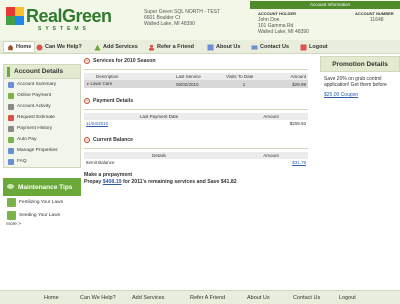 The width and height of the screenshot is (400, 304). I want to click on promotion-title: Promotion Details, so click(360, 64).